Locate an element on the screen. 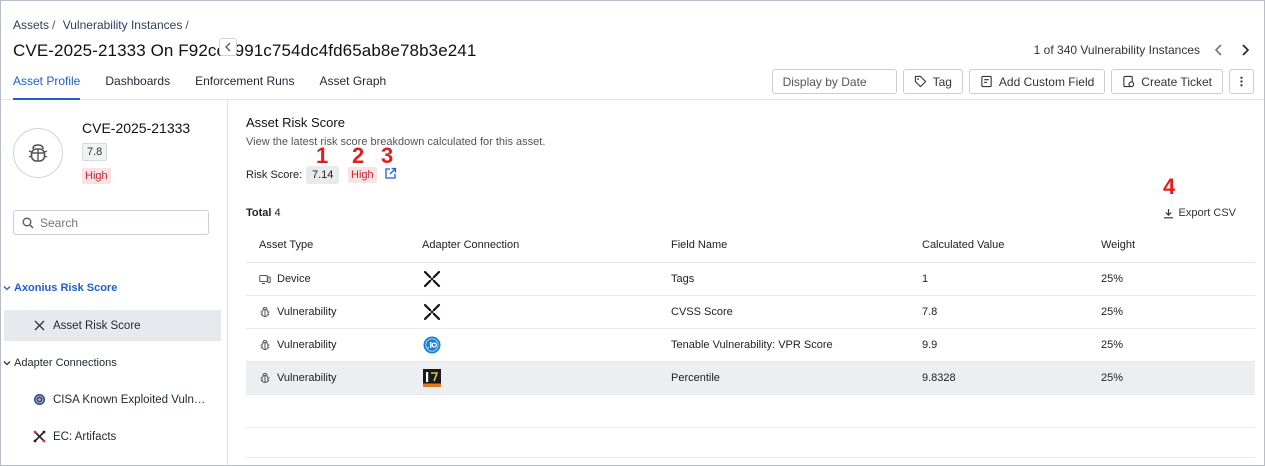 Image resolution: width=1265 pixels, height=466 pixels. sidebar-severity-badge: High is located at coordinates (96, 176).